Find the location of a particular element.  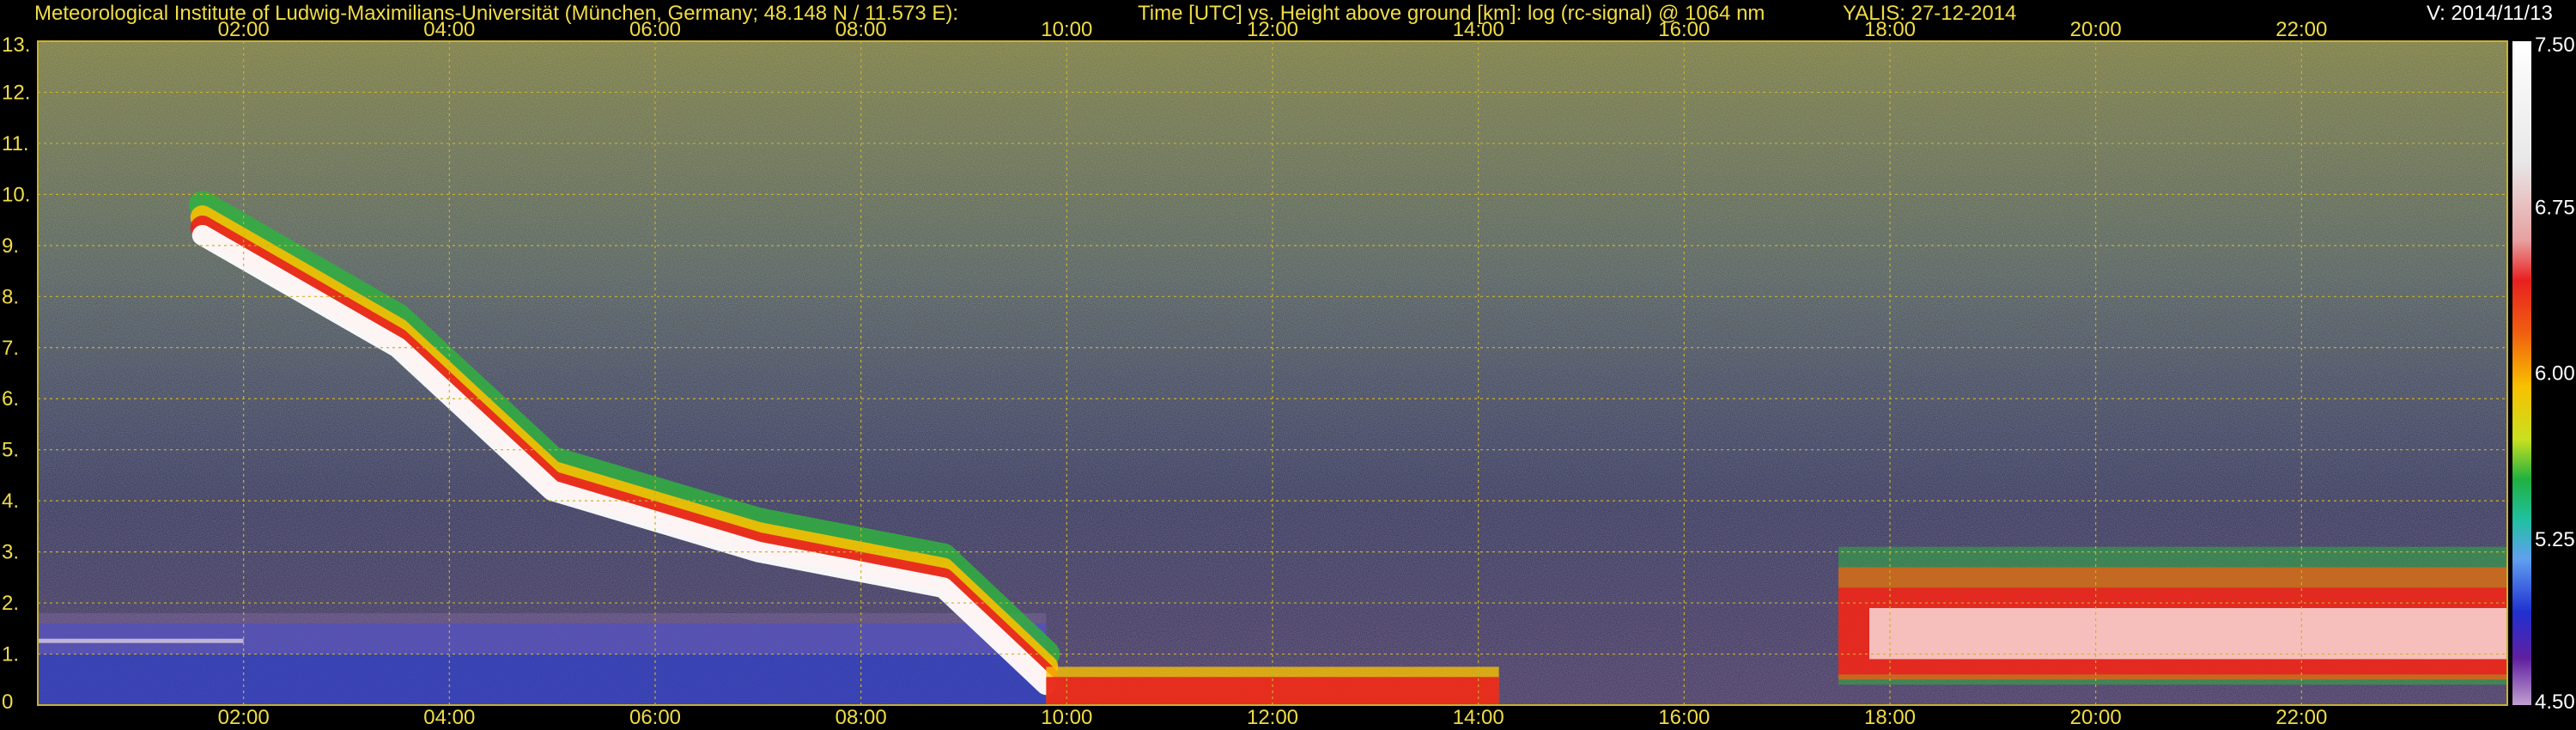

residual-layer is located at coordinates (543, 633).